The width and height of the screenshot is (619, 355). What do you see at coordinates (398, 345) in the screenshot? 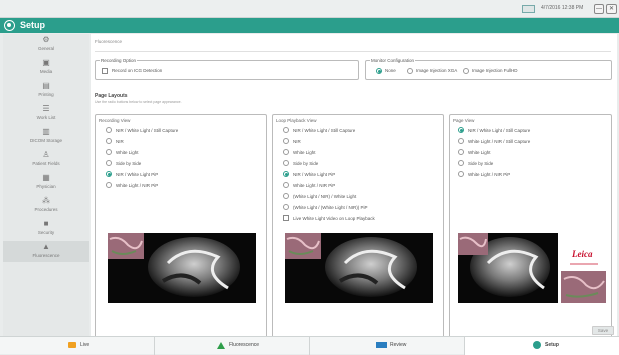
I see `tab-label: Review` at bounding box center [398, 345].